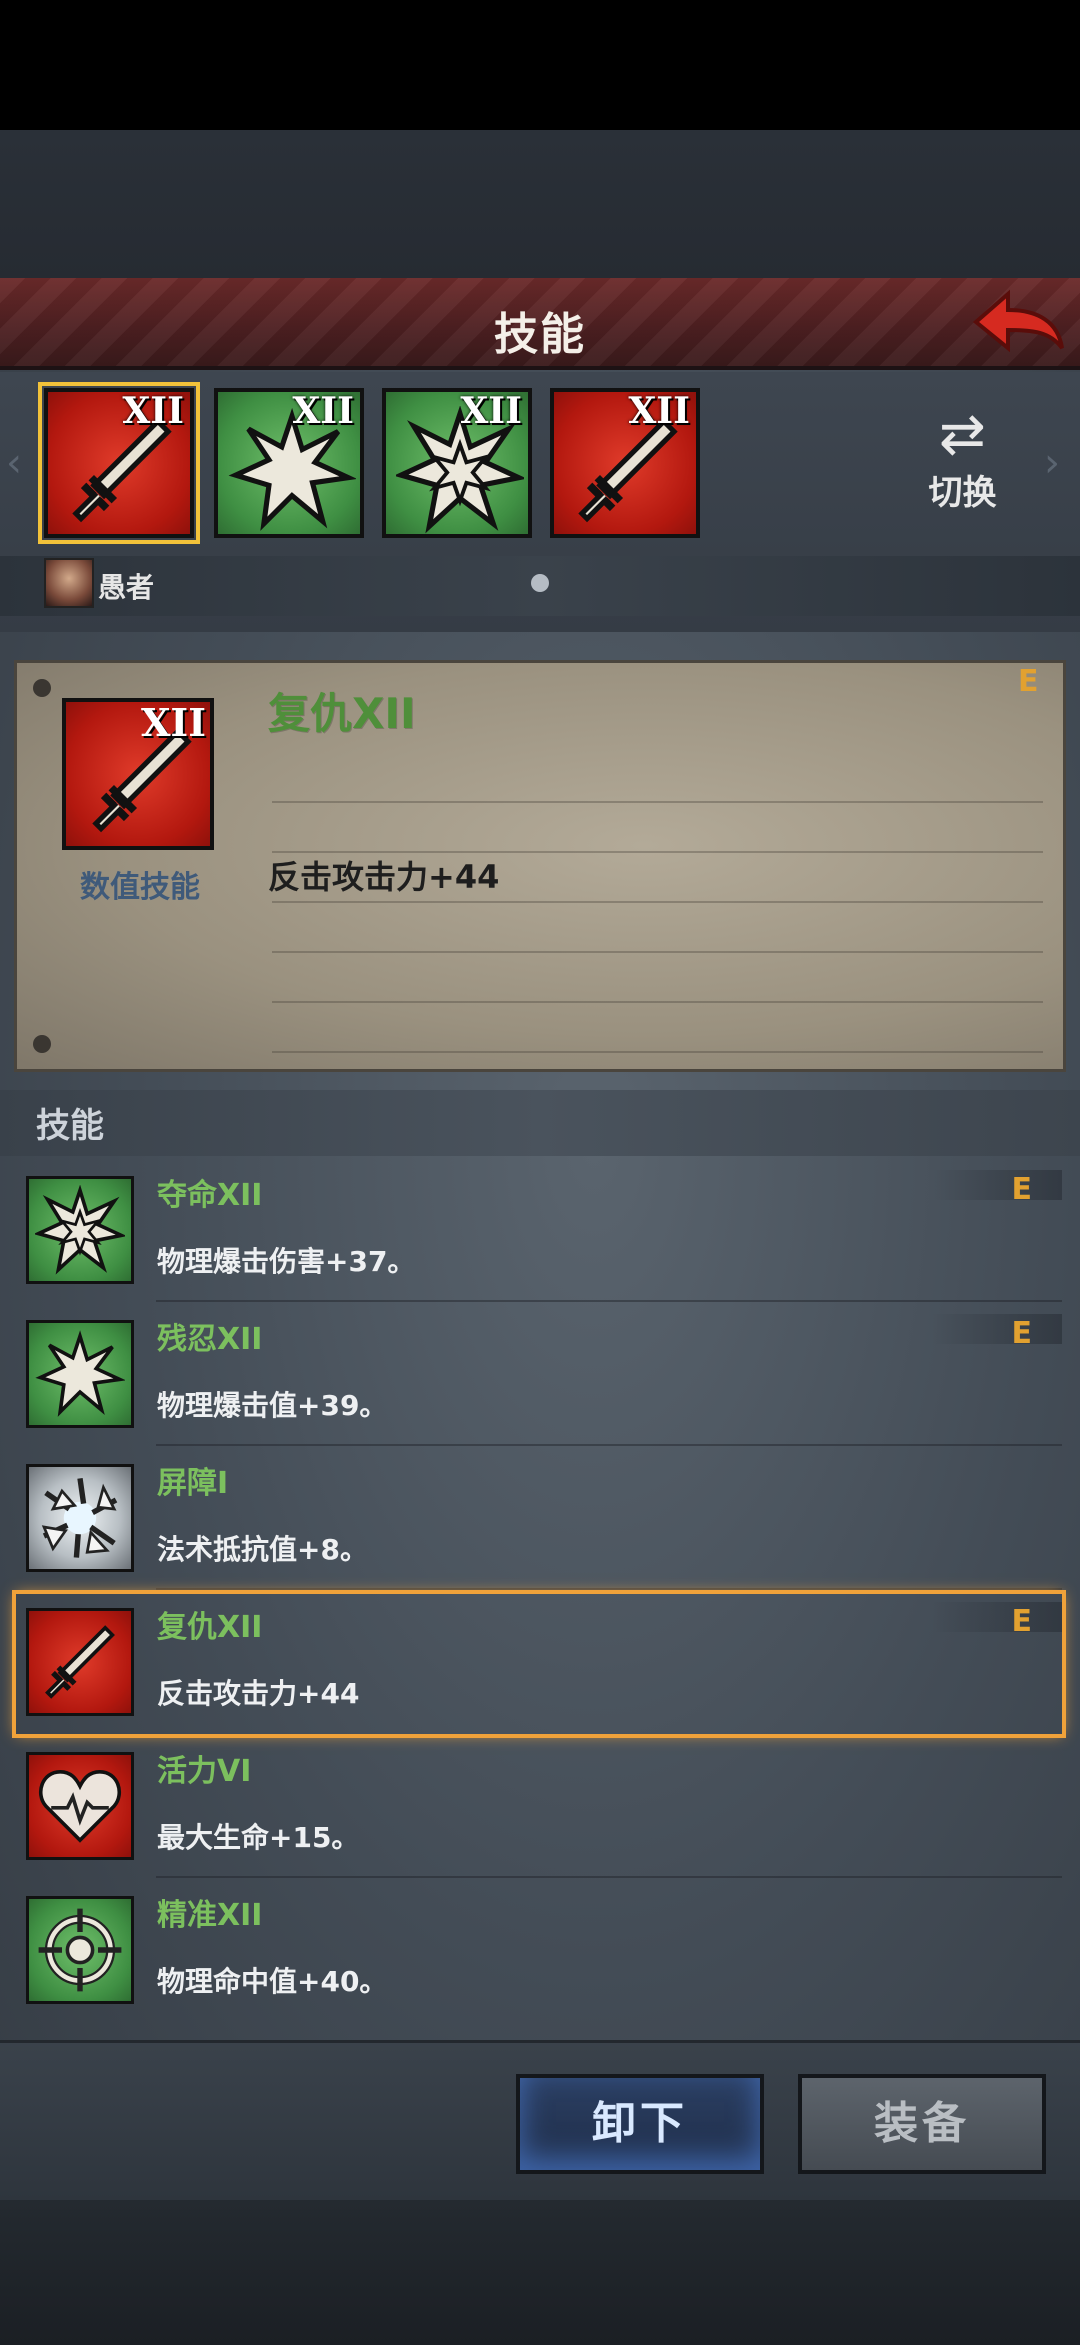  What do you see at coordinates (539, 1664) in the screenshot?
I see `list-item-selected: 复仇XII 反击攻击力+44 E` at bounding box center [539, 1664].